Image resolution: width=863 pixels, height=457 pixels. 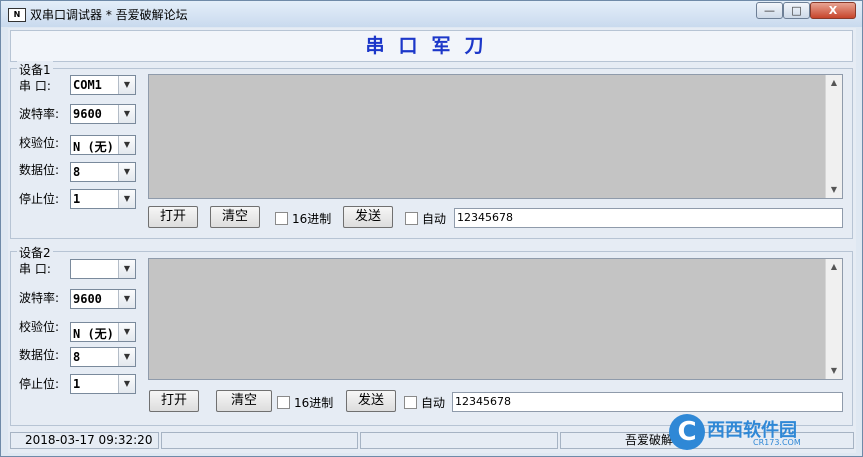 I want to click on window-title: 双串口调试器 * 吾爱破解论坛, so click(x=109, y=15).